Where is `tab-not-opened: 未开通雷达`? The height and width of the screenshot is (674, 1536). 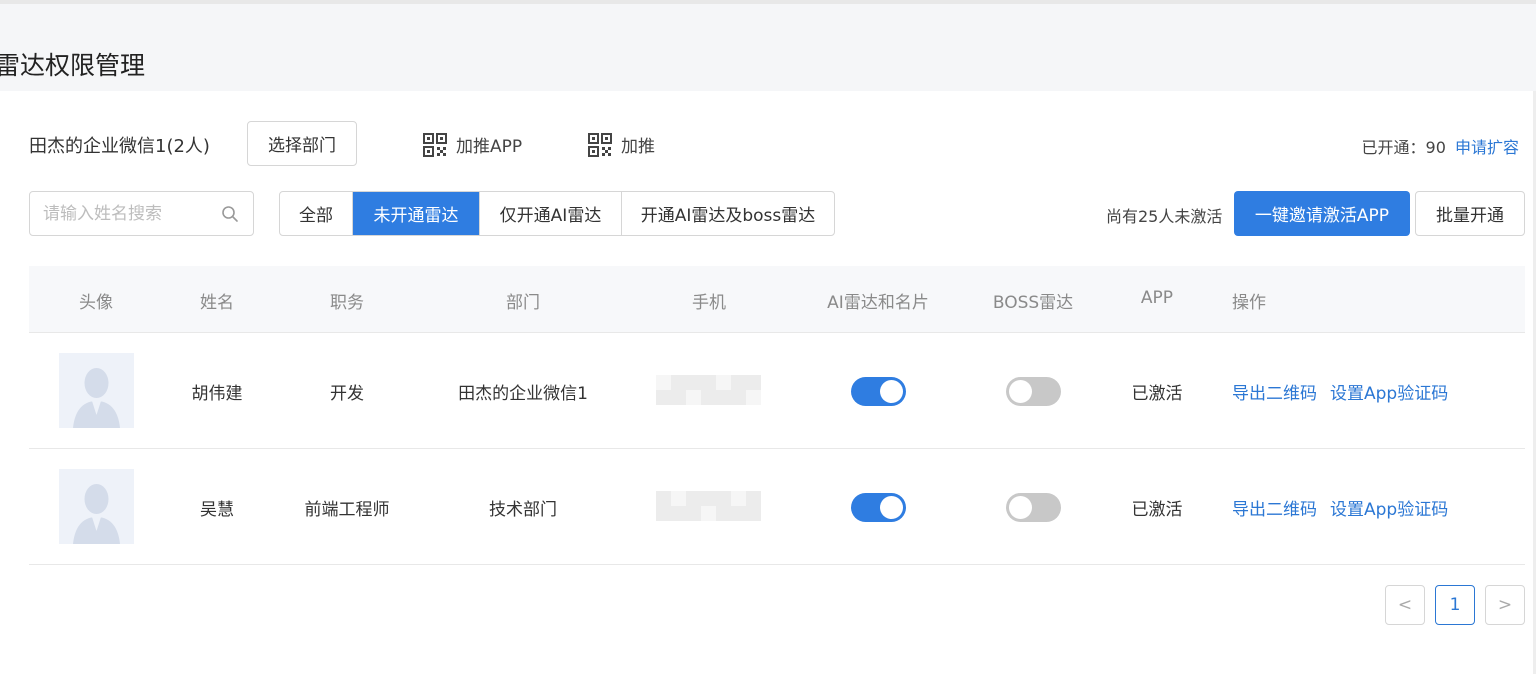 tab-not-opened: 未开通雷达 is located at coordinates (416, 213).